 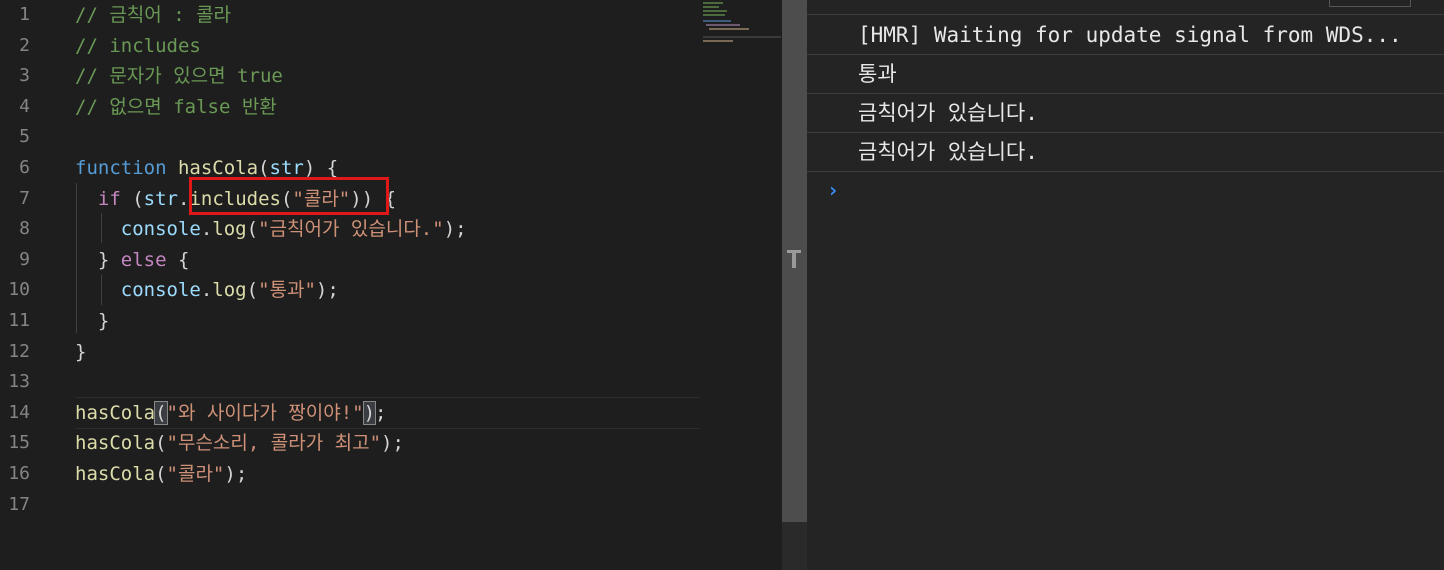 What do you see at coordinates (350, 107) in the screenshot?
I see `code-line: 4 // 없으면 false 반환` at bounding box center [350, 107].